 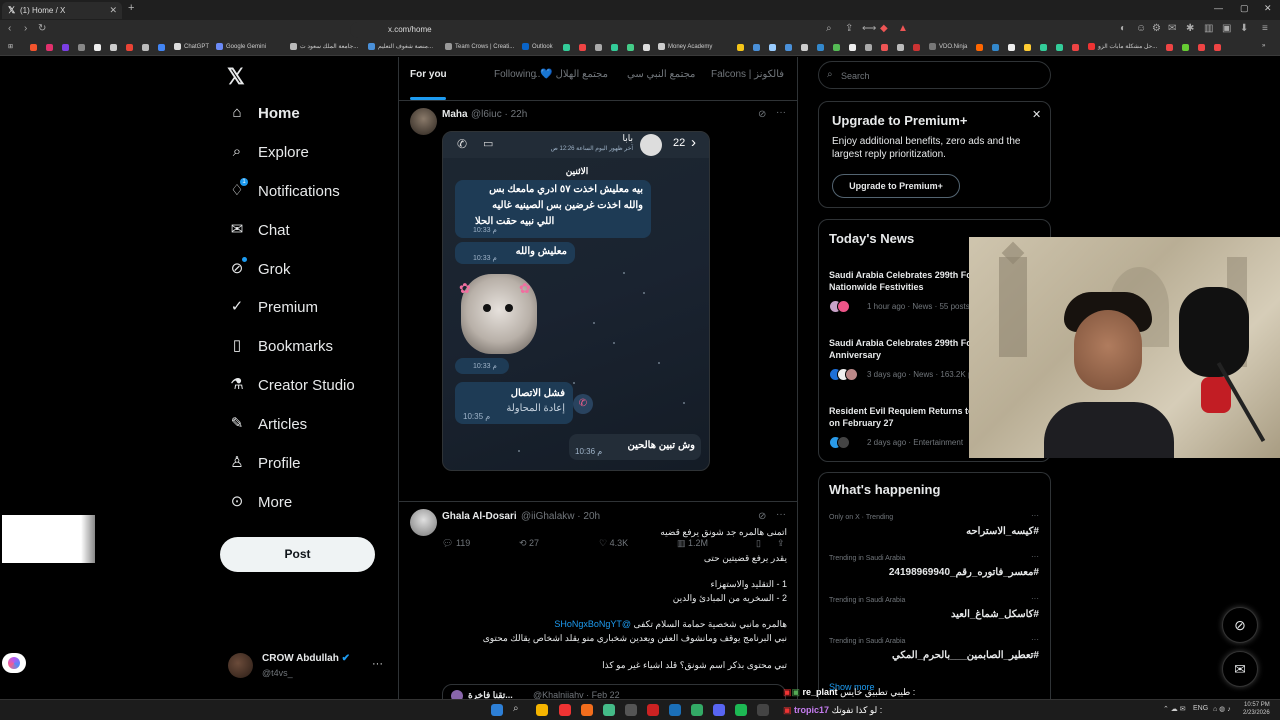 What do you see at coordinates (9, 28) in the screenshot?
I see `back-button: ‹` at bounding box center [9, 28].